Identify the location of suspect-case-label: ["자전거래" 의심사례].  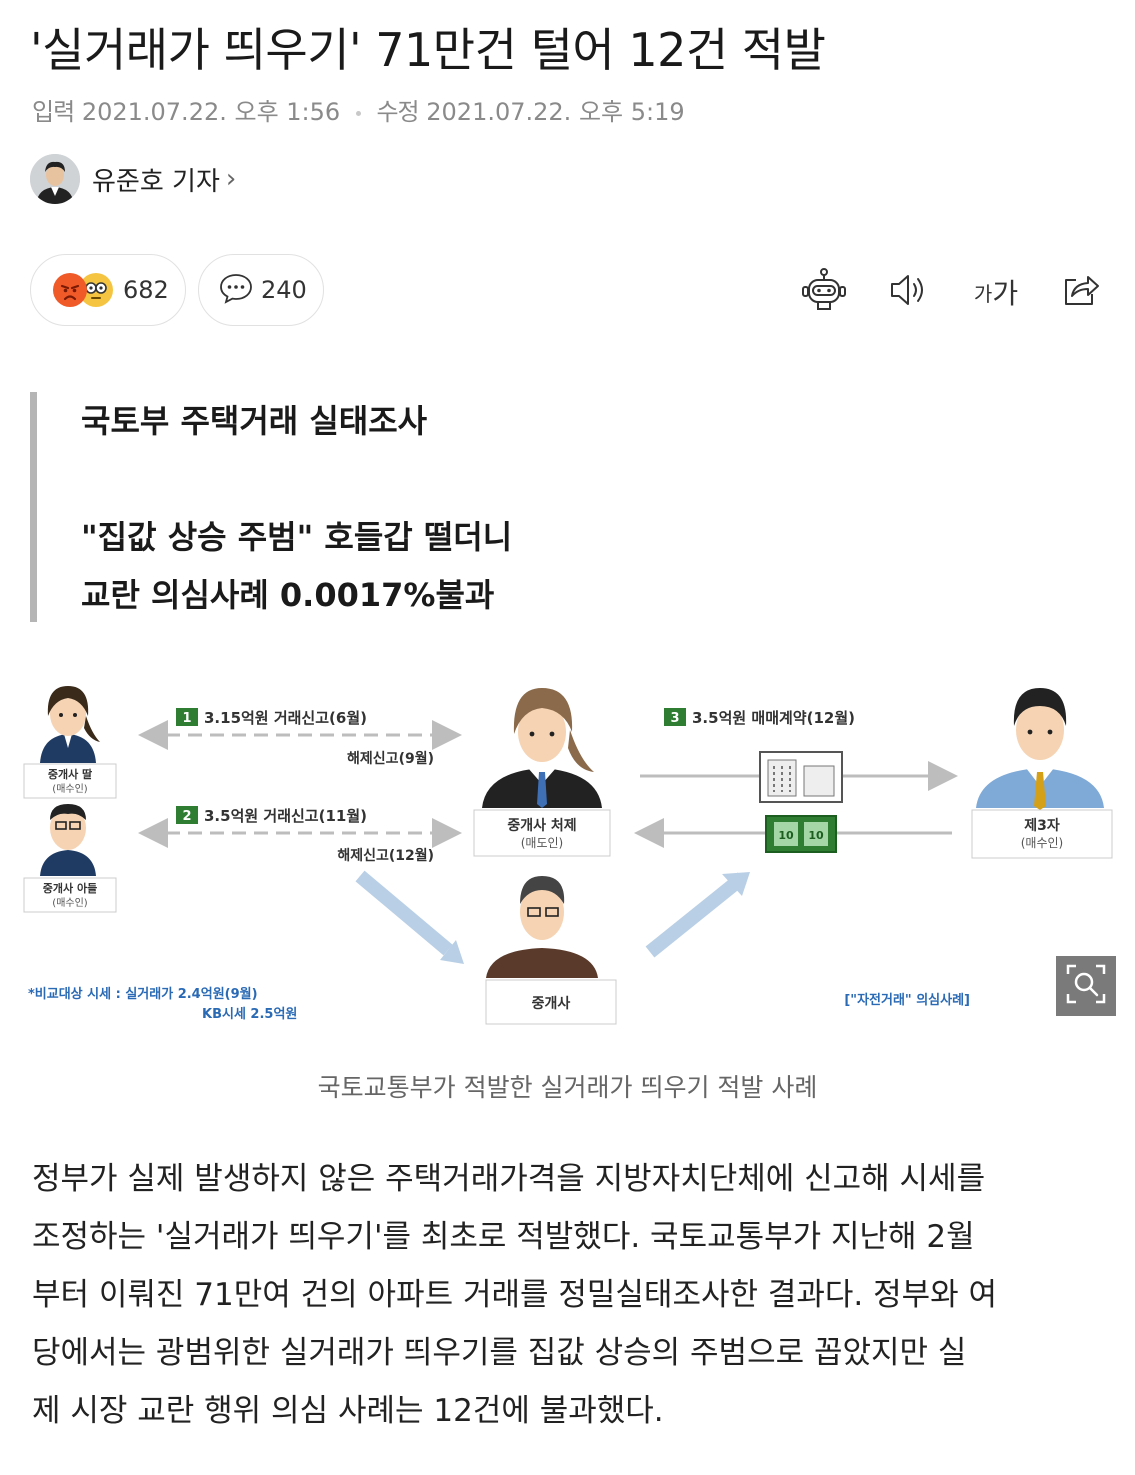
(907, 1000).